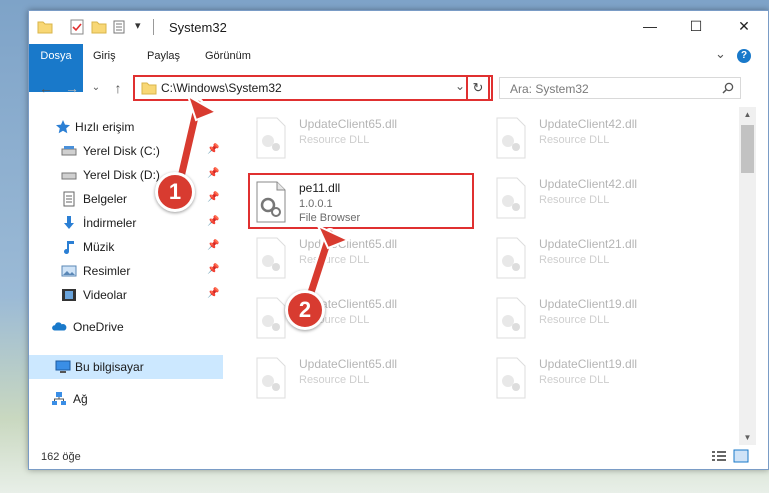  What do you see at coordinates (99, 247) in the screenshot?
I see `sidebar-item-label: Müzik` at bounding box center [99, 247].